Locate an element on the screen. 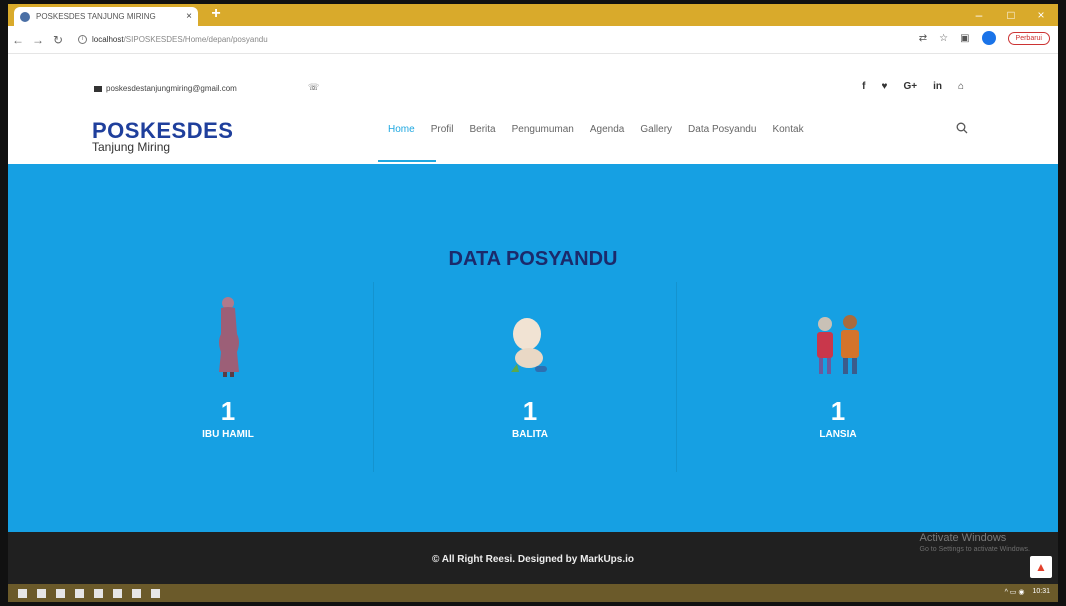 This screenshot has width=1066, height=606. search-icon is located at coordinates (962, 128).